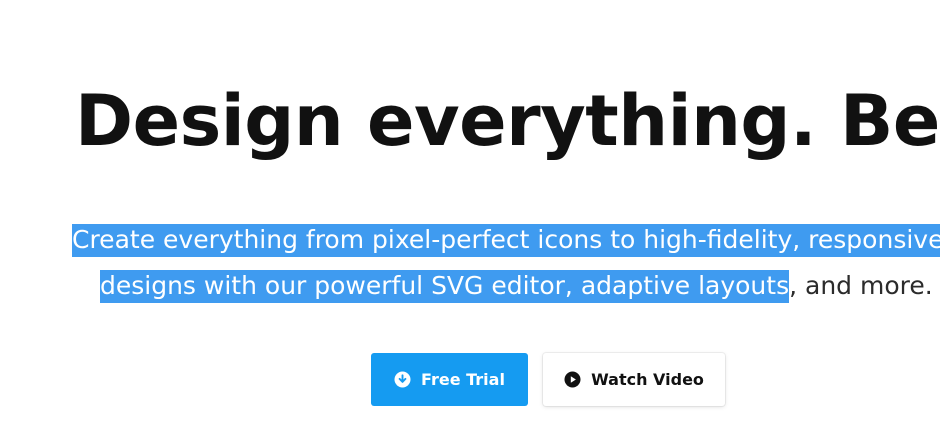  I want to click on watch-video-button: Watch Video, so click(634, 379).